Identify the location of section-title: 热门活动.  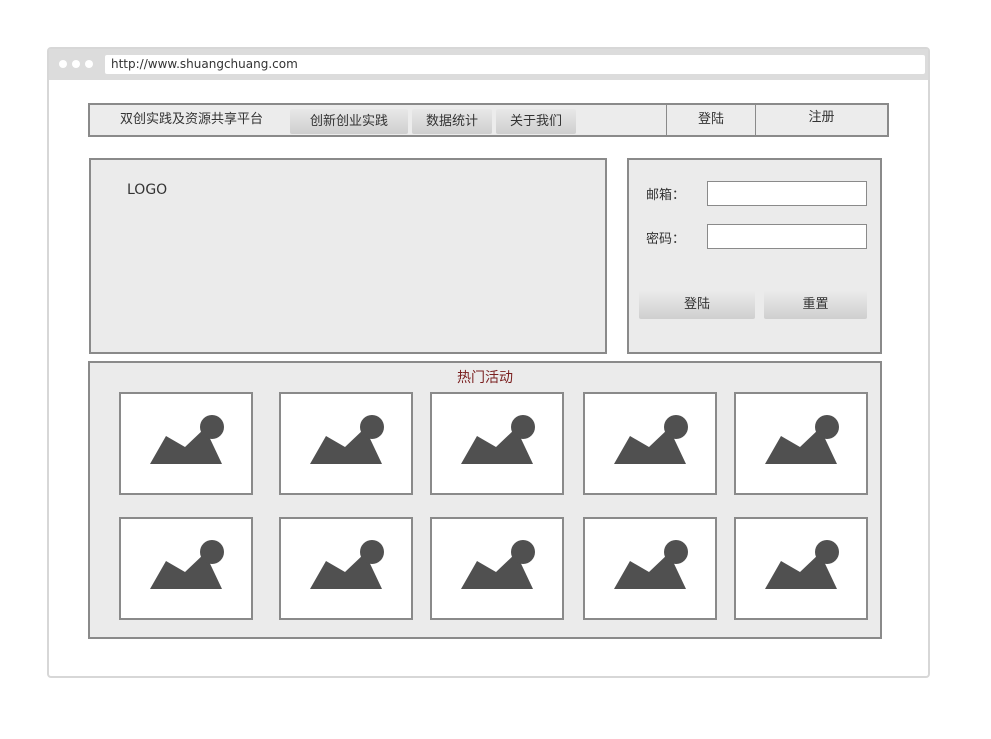
(485, 378).